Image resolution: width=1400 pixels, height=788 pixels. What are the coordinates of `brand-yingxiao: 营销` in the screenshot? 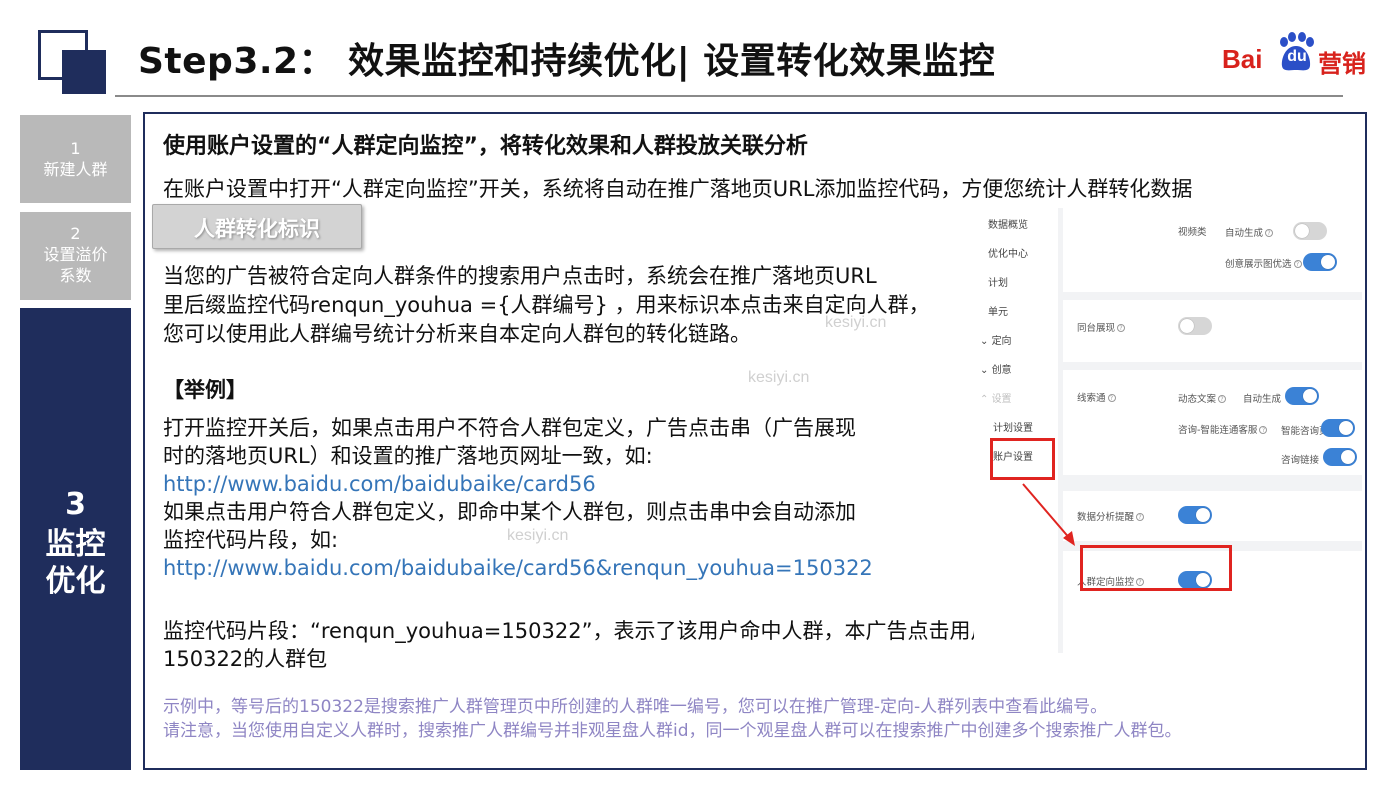 It's located at (1342, 64).